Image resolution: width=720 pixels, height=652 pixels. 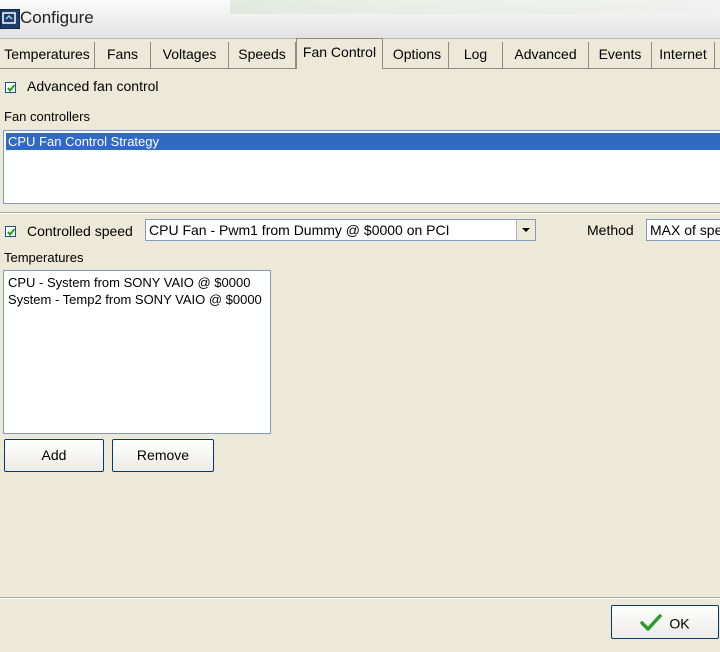 I want to click on fan-controllers-list: CPU Fan Control Strategy, so click(x=361, y=167).